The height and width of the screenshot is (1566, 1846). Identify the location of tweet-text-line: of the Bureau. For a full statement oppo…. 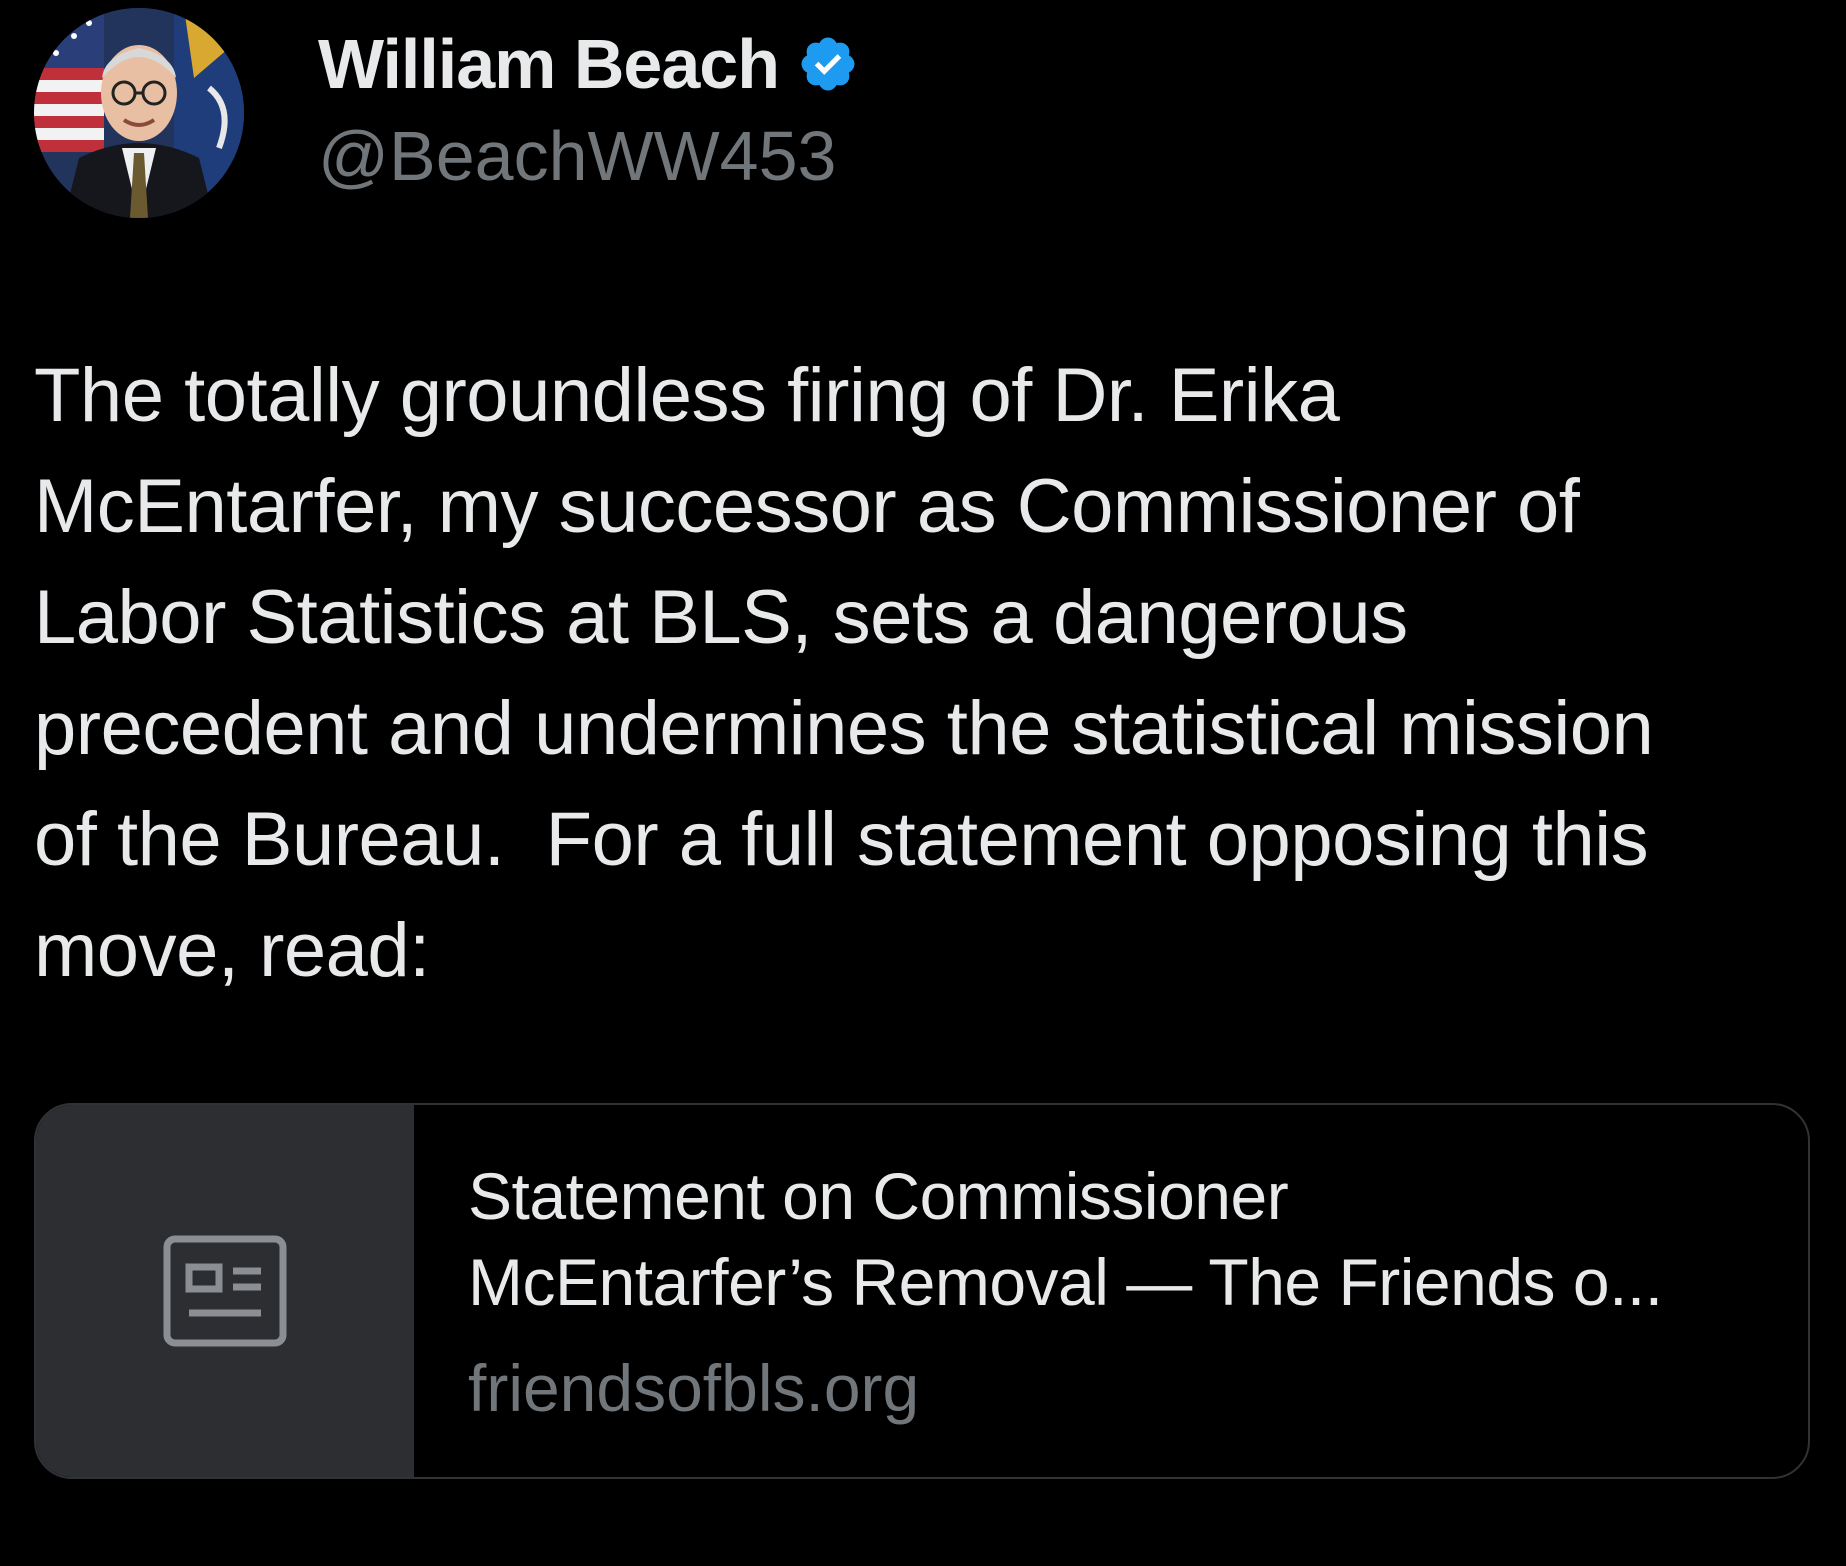
(841, 839).